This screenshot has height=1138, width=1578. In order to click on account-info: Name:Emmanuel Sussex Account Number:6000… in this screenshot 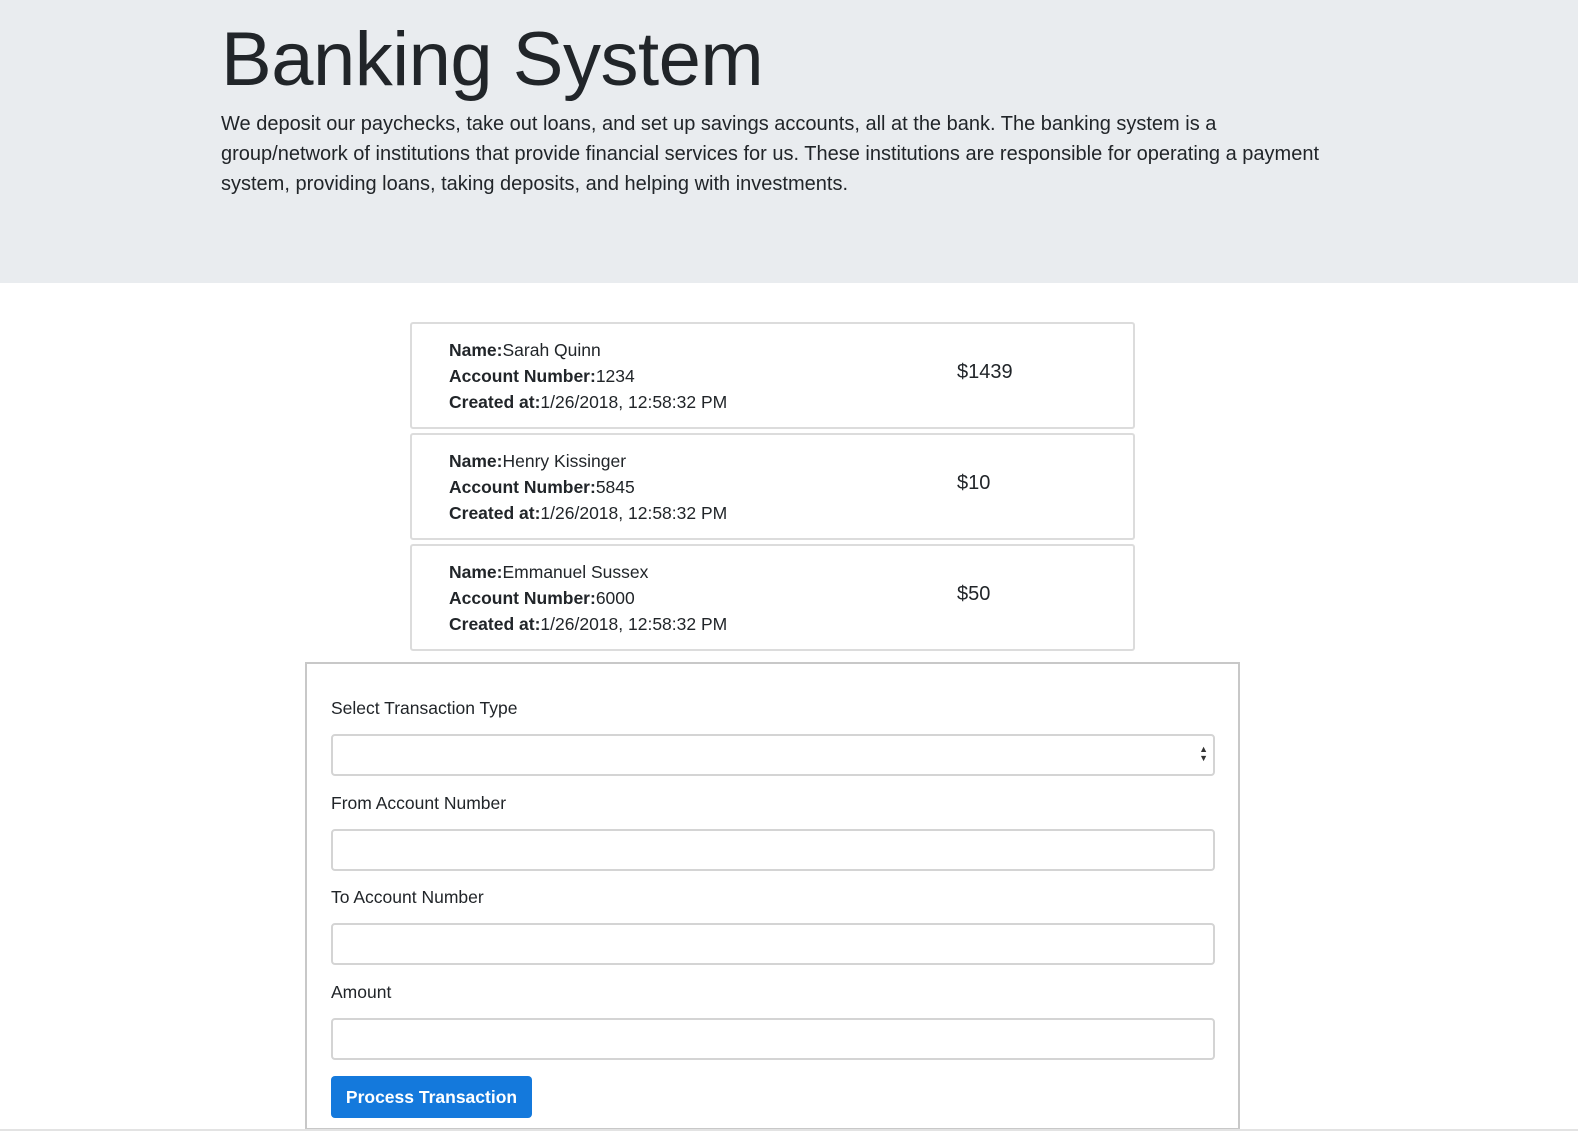, I will do `click(588, 598)`.